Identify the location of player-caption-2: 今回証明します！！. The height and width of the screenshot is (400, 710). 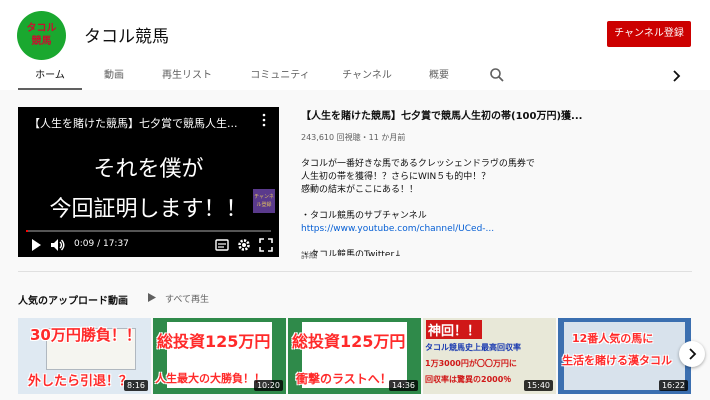
(148, 209).